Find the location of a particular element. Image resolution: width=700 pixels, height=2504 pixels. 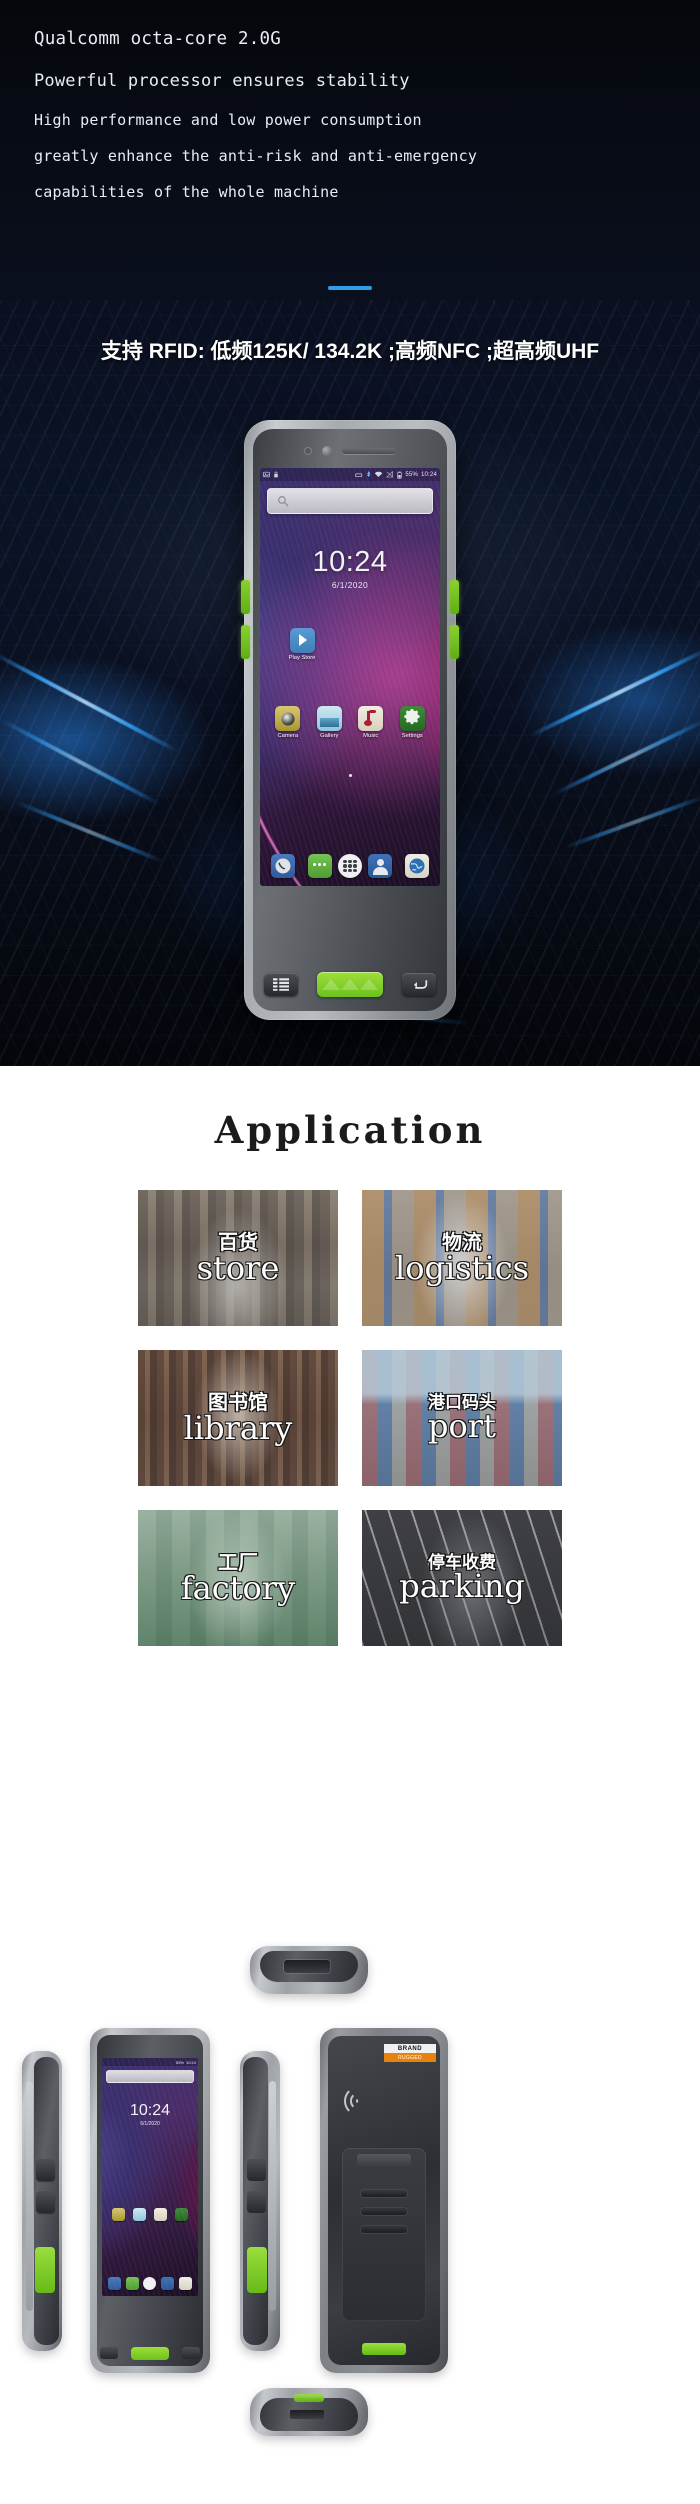

app-camera: Camera is located at coordinates (288, 722).